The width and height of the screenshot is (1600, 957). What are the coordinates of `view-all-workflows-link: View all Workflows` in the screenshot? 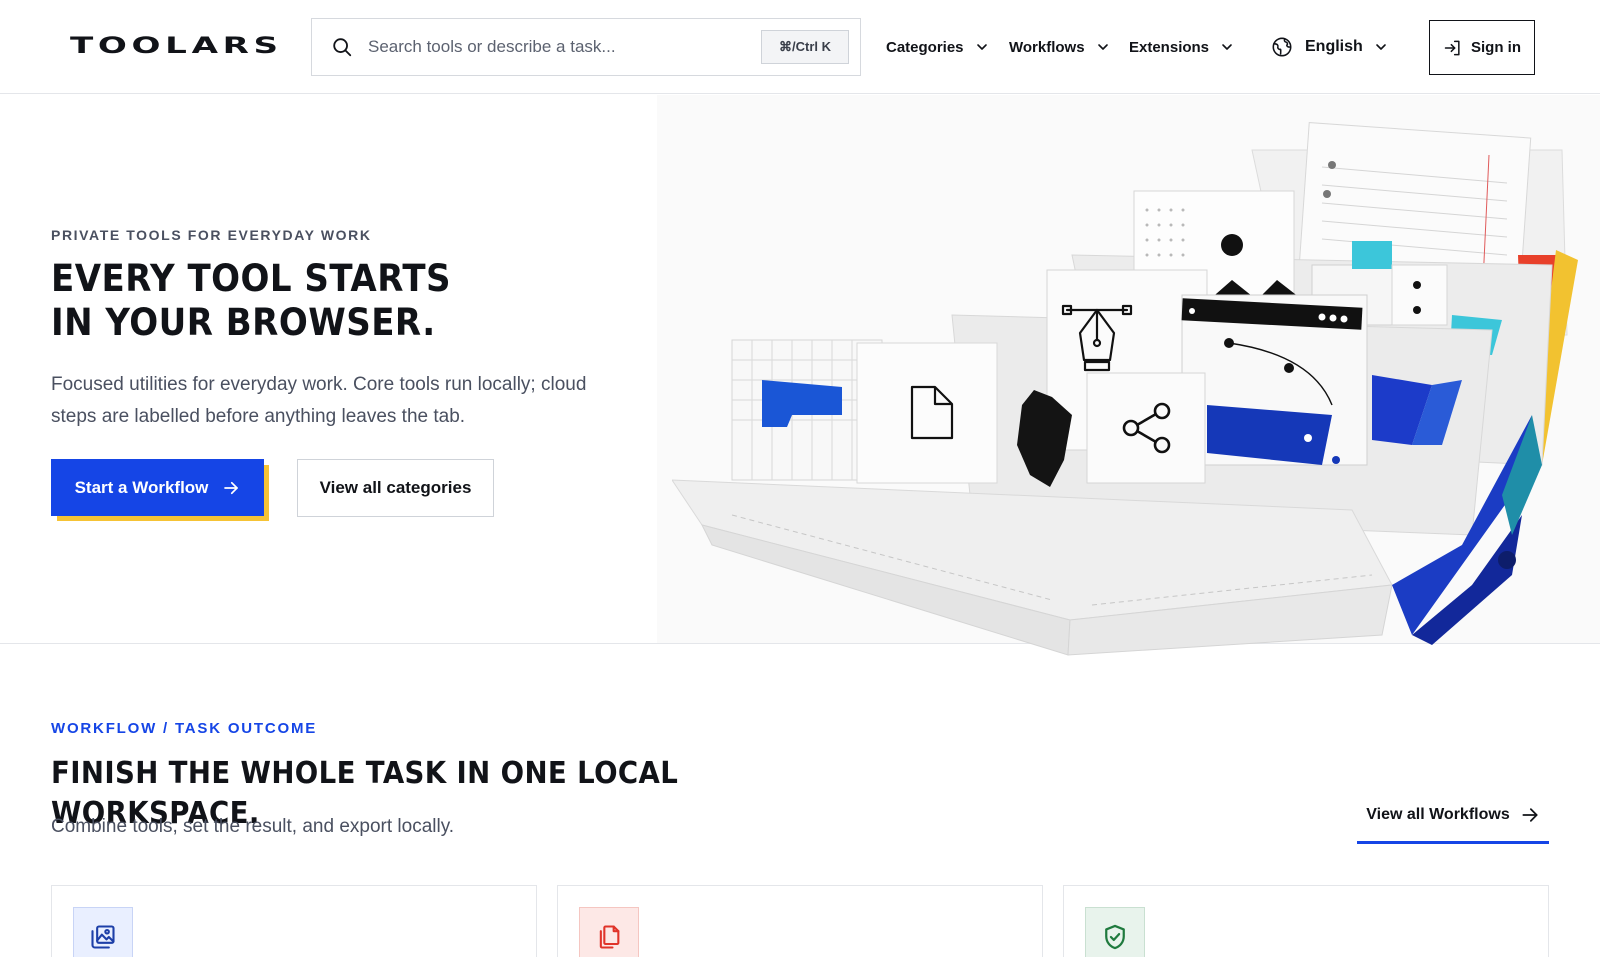 It's located at (1453, 819).